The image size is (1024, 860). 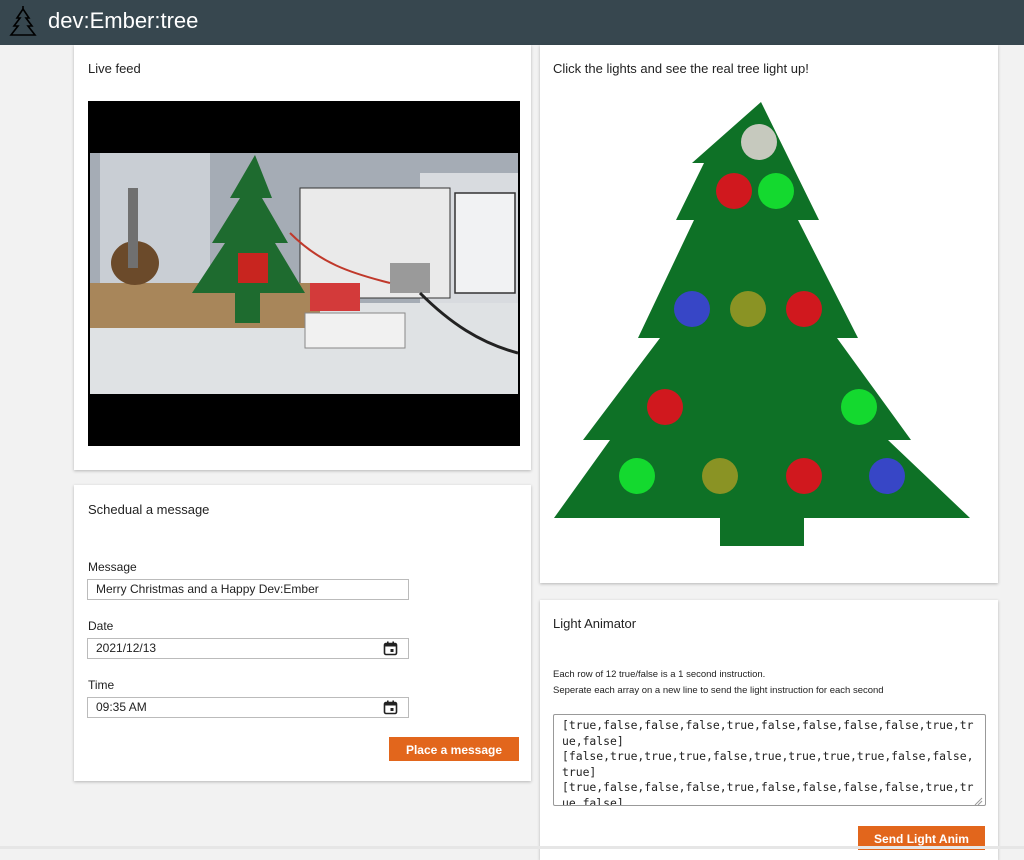 What do you see at coordinates (978, 802) in the screenshot?
I see `textarea-resize-handle` at bounding box center [978, 802].